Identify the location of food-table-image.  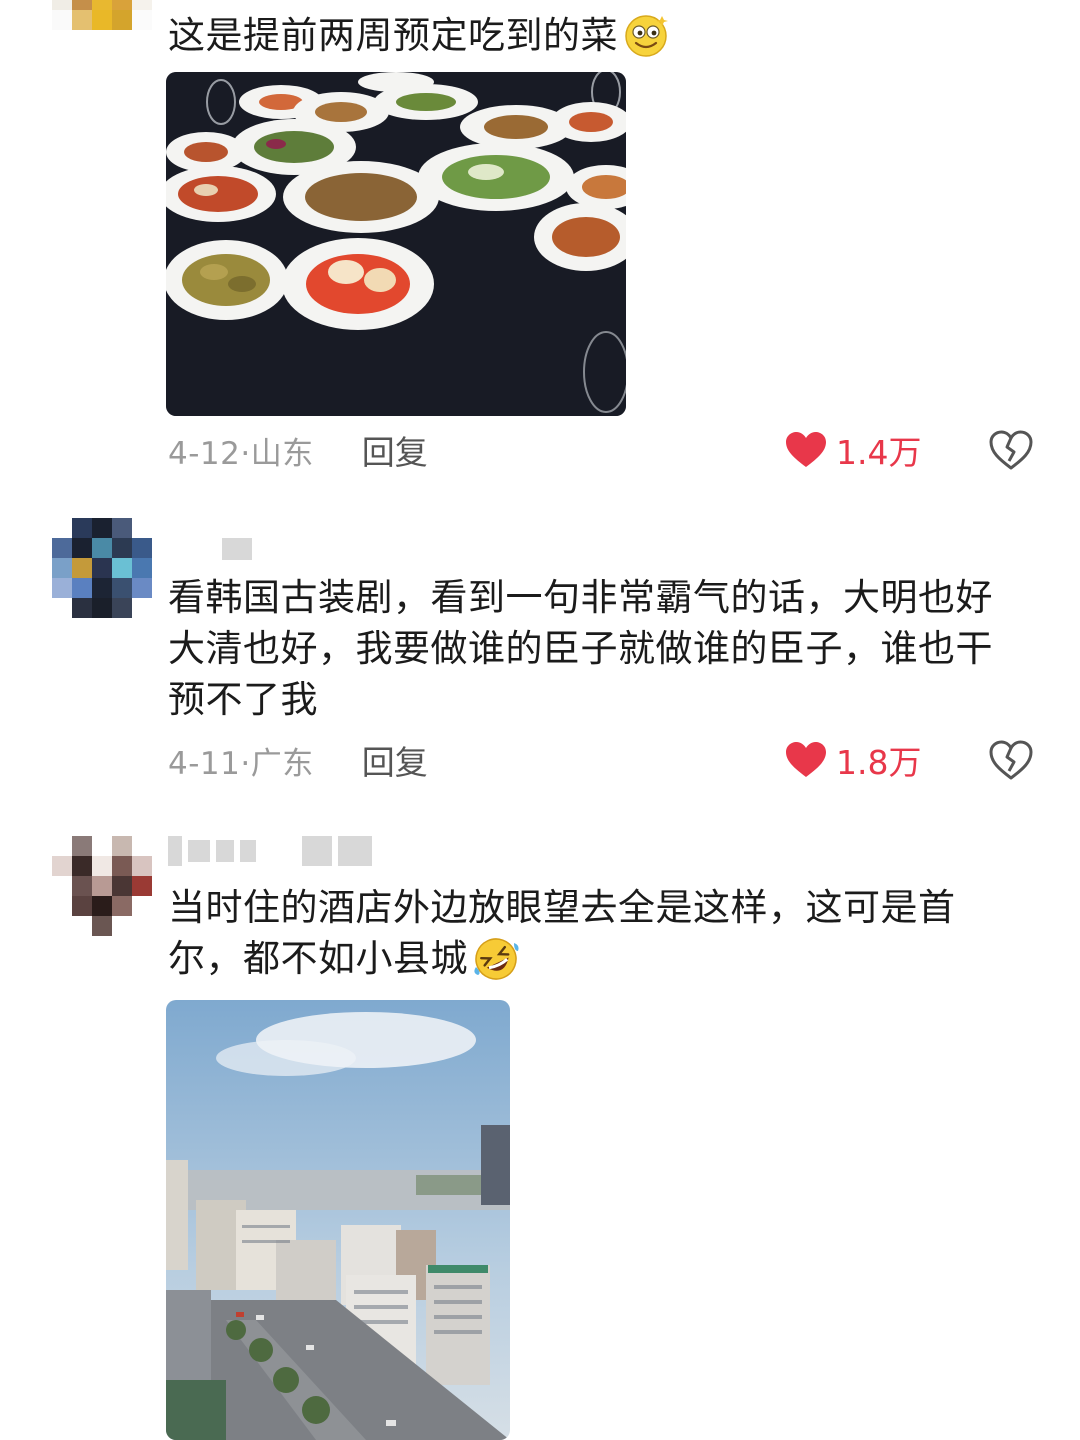
(396, 244).